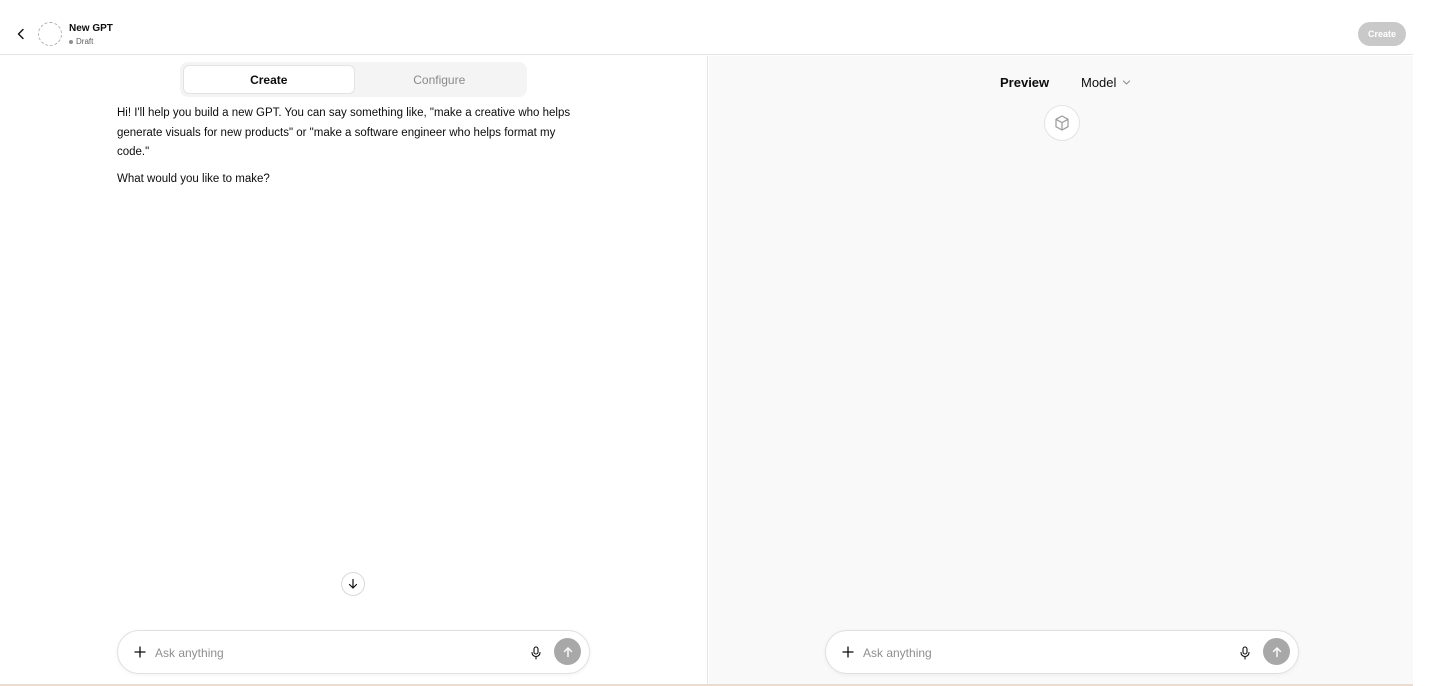  What do you see at coordinates (335, 653) in the screenshot?
I see `editor-message-input` at bounding box center [335, 653].